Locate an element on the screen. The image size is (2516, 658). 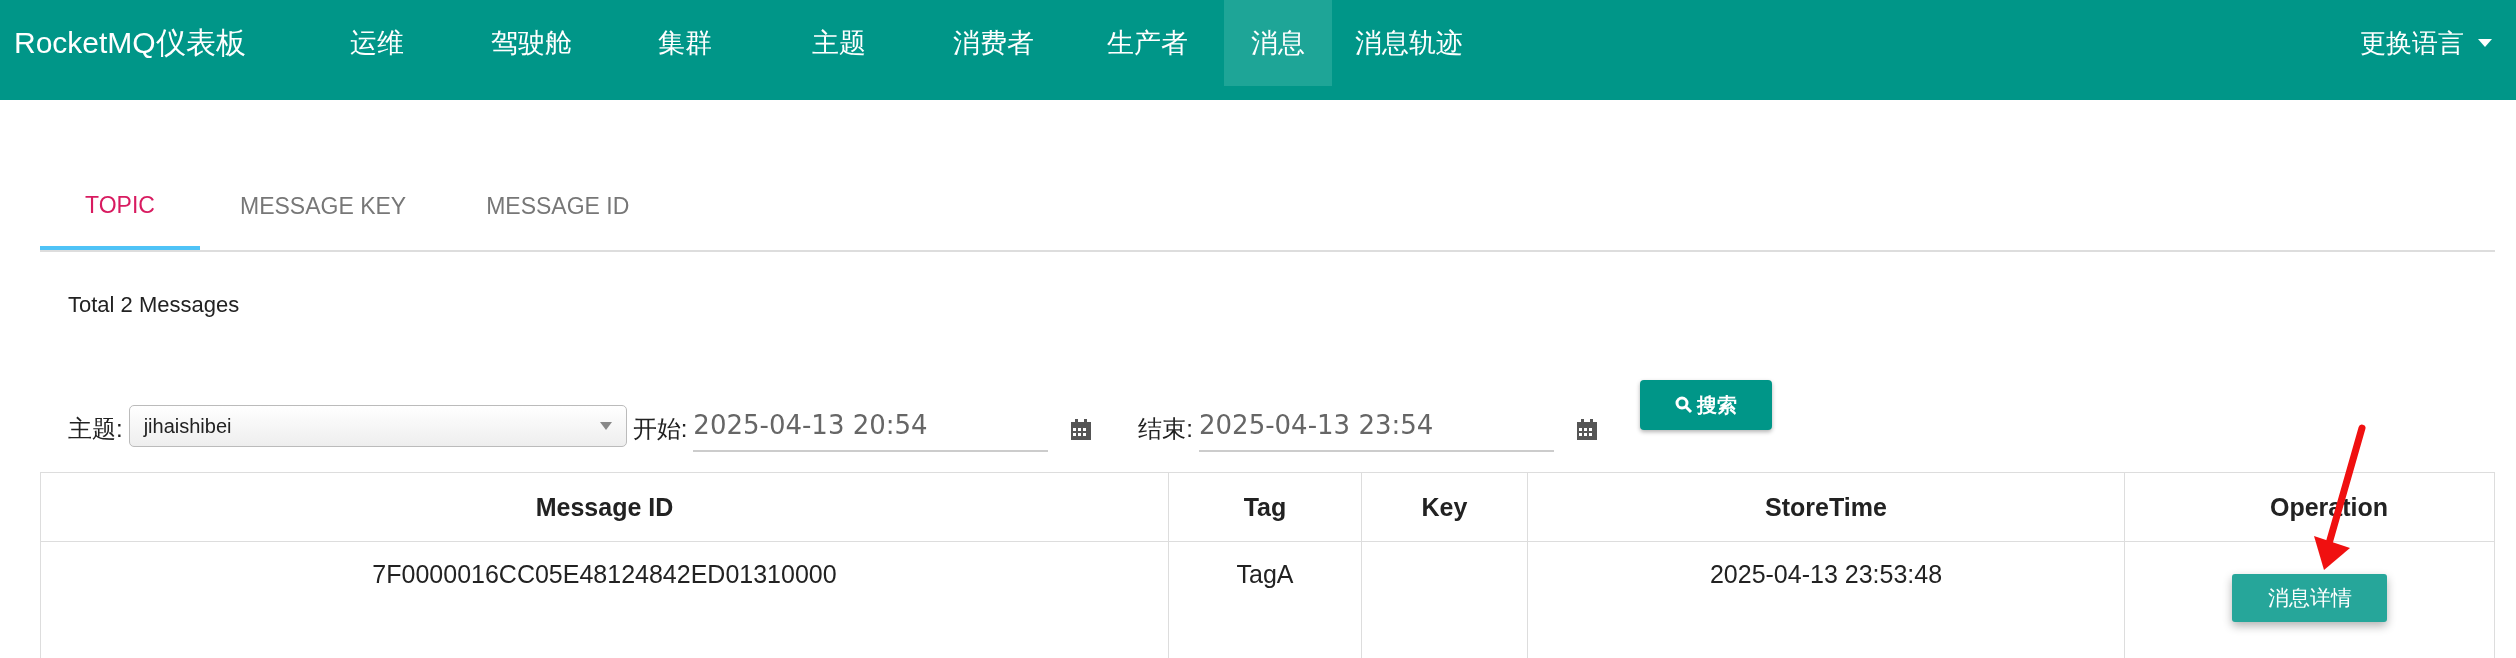
tab: TOPIC is located at coordinates (120, 207).